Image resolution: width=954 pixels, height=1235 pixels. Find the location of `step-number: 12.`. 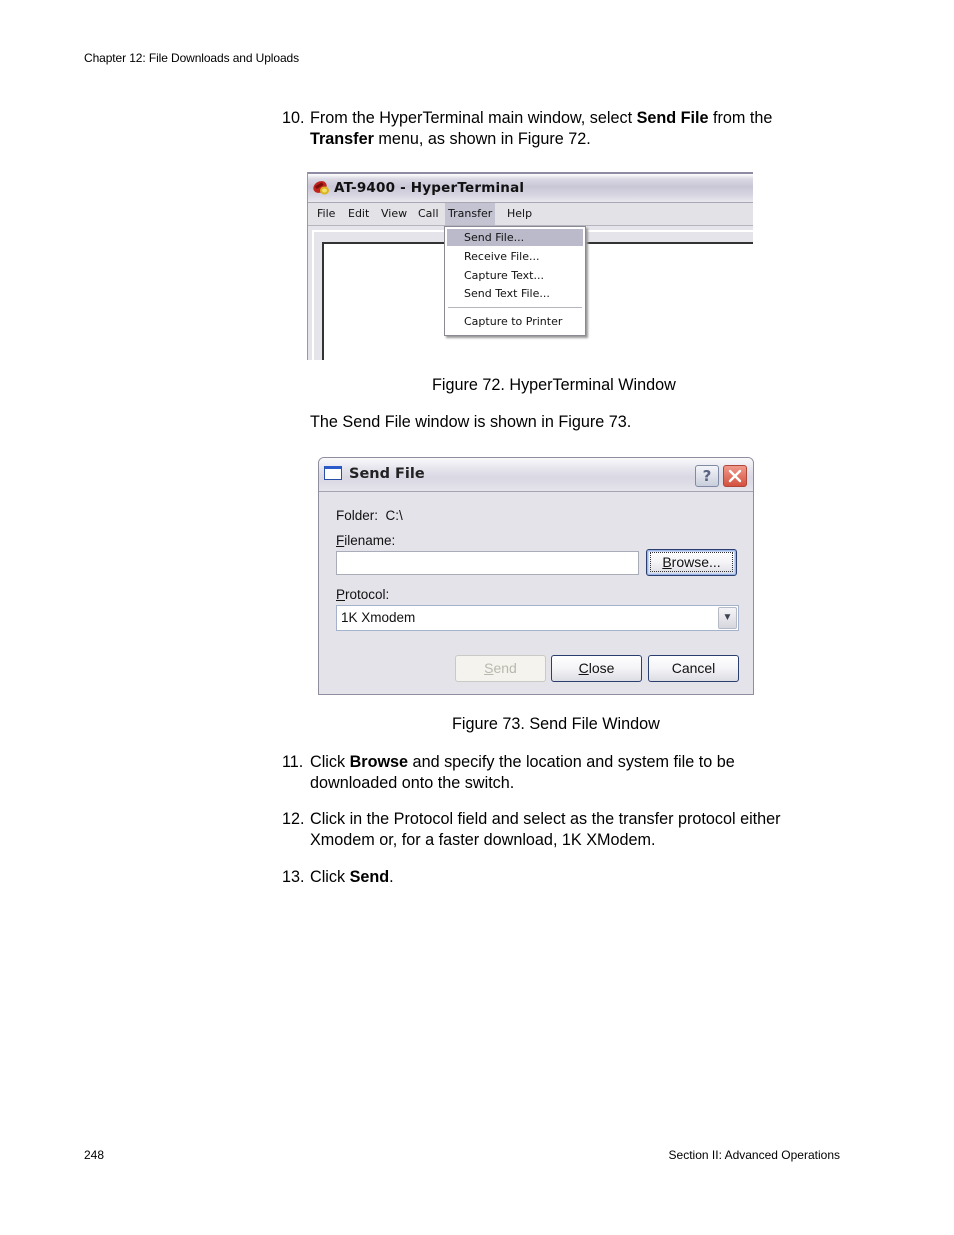

step-number: 12. is located at coordinates (293, 819).